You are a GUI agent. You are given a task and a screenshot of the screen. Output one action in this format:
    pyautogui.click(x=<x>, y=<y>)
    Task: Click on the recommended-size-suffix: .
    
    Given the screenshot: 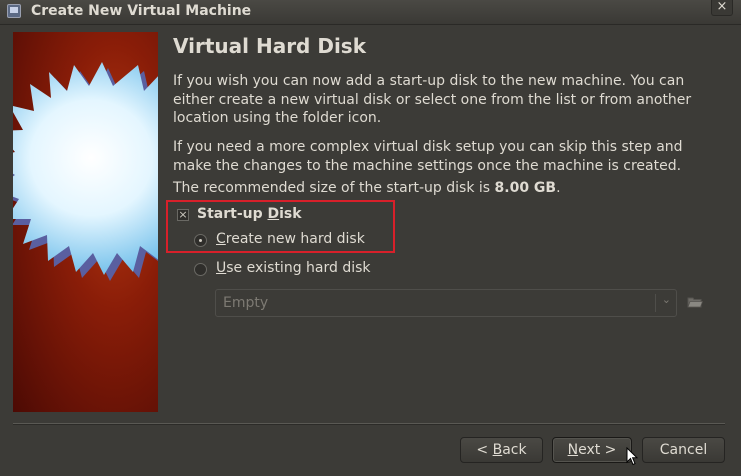 What is the action you would take?
    pyautogui.click(x=558, y=188)
    